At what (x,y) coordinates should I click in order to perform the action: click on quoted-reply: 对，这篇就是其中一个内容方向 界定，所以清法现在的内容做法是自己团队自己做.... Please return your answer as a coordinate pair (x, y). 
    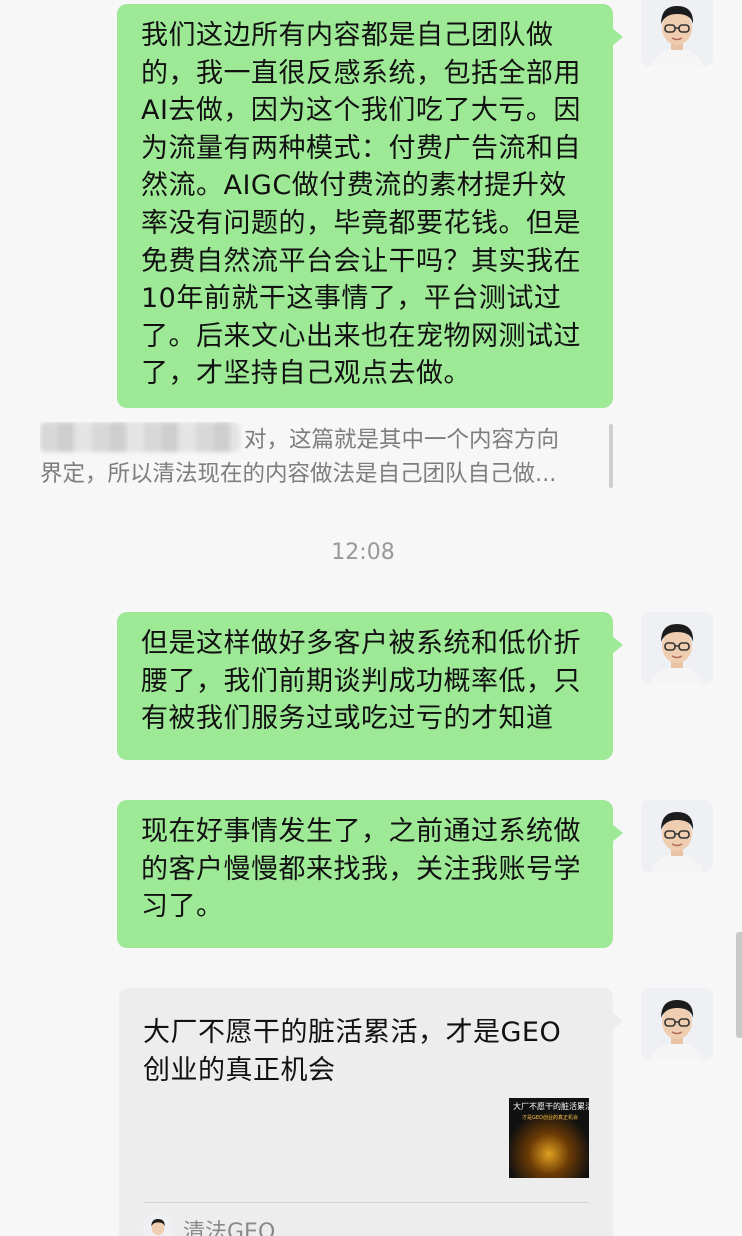
    Looking at the image, I should click on (326, 457).